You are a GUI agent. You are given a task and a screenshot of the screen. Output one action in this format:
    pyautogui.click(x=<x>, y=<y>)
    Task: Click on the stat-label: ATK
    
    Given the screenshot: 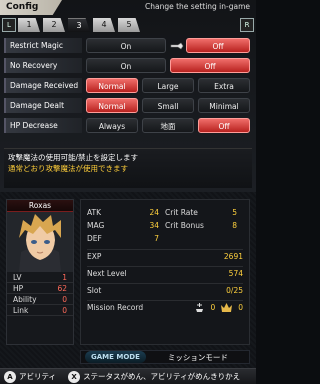 What is the action you would take?
    pyautogui.click(x=94, y=212)
    